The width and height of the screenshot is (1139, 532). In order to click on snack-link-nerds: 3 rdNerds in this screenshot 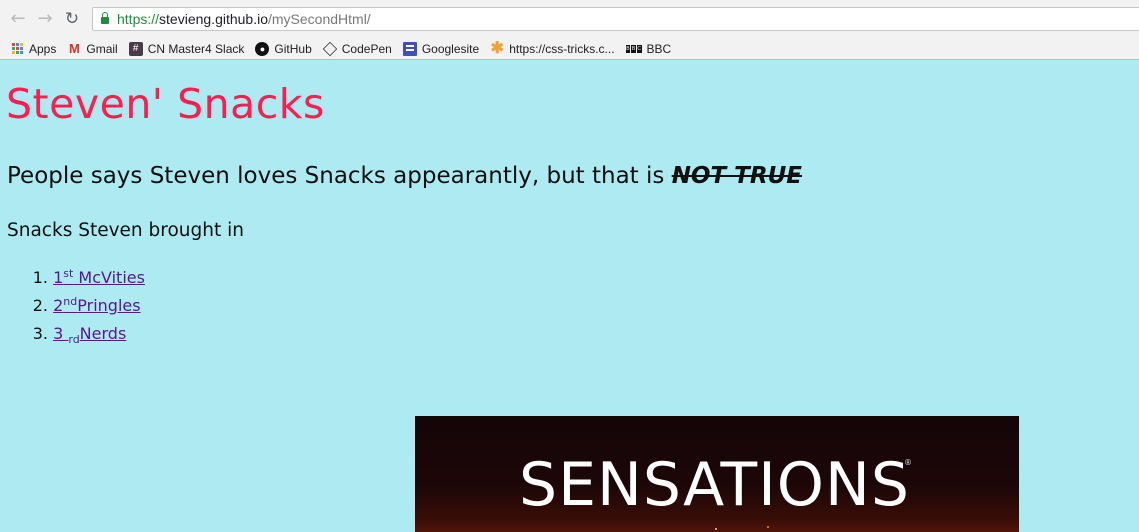, I will do `click(90, 335)`.